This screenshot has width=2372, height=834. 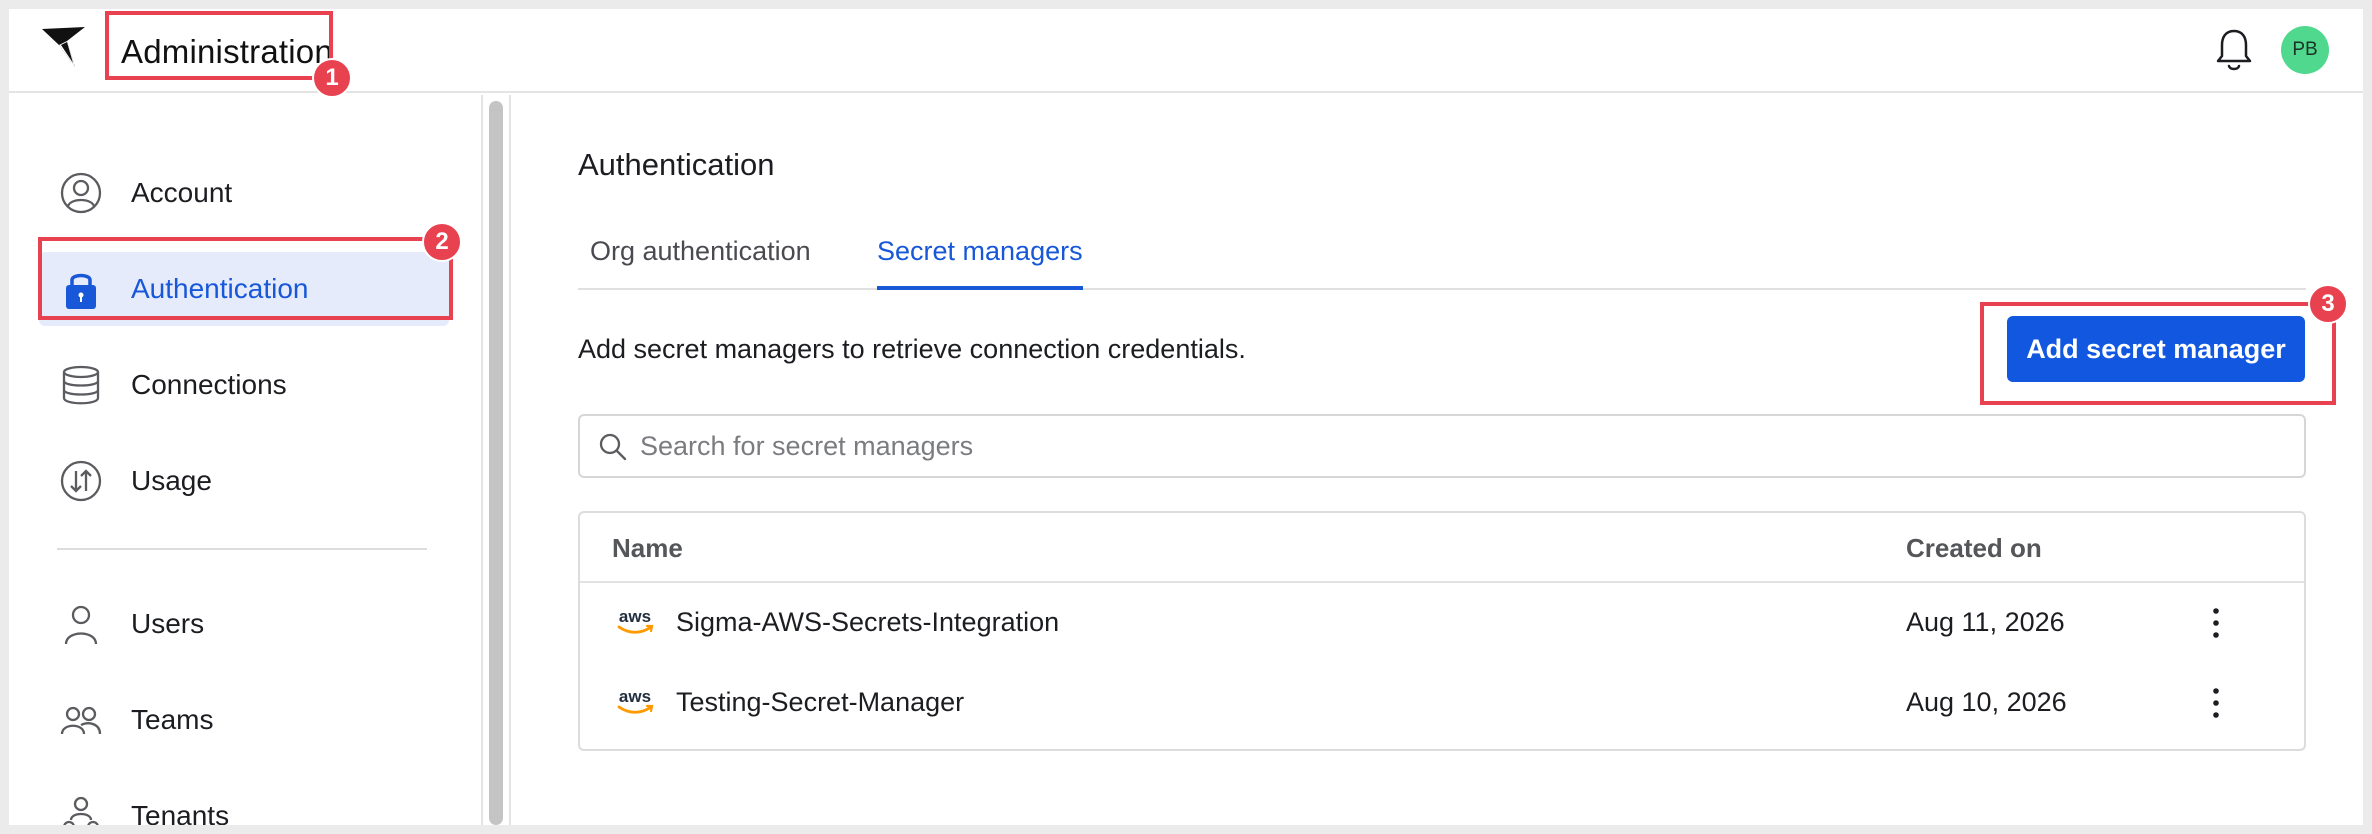 What do you see at coordinates (244, 720) in the screenshot?
I see `sidebar-item-teams: Teams` at bounding box center [244, 720].